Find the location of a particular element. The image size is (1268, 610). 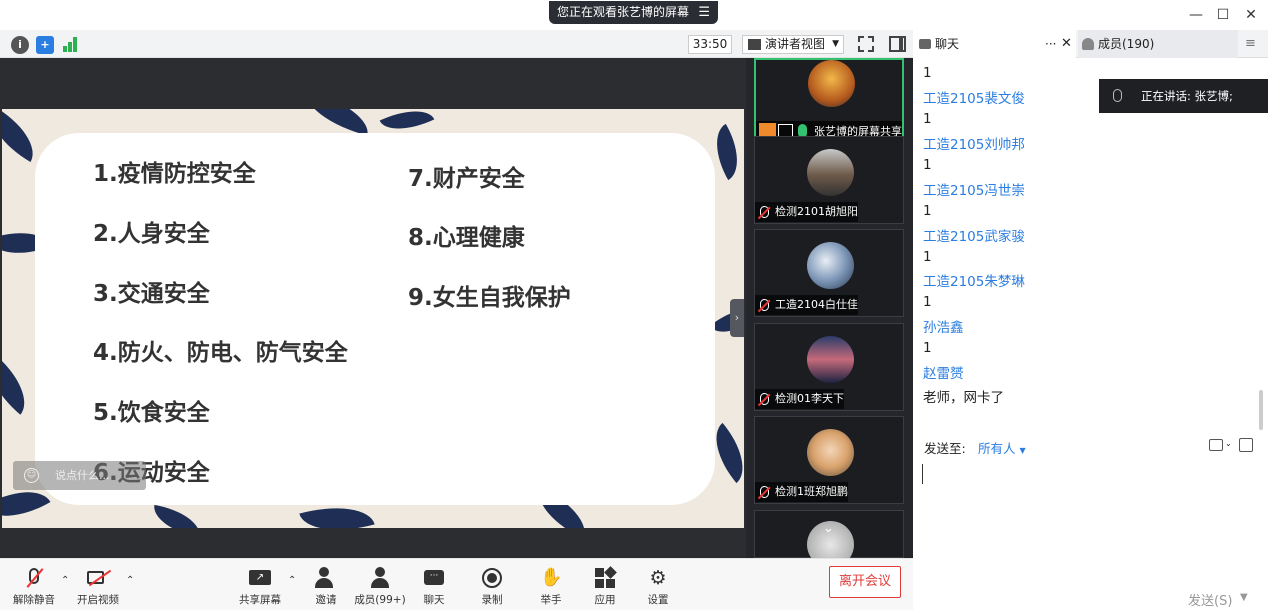

apps-button: 应用 is located at coordinates (605, 586).